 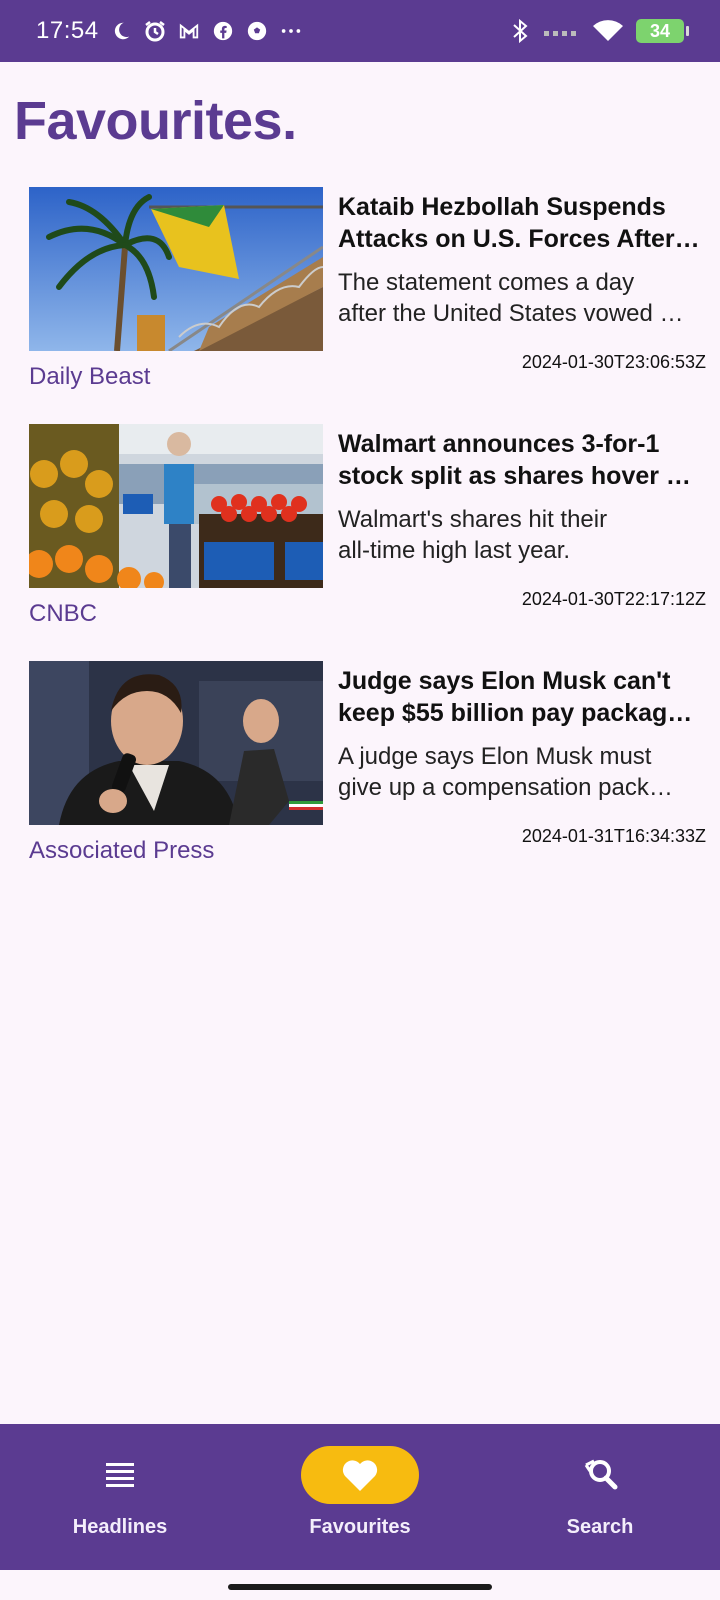 I want to click on bluetooth-icon, so click(x=520, y=31).